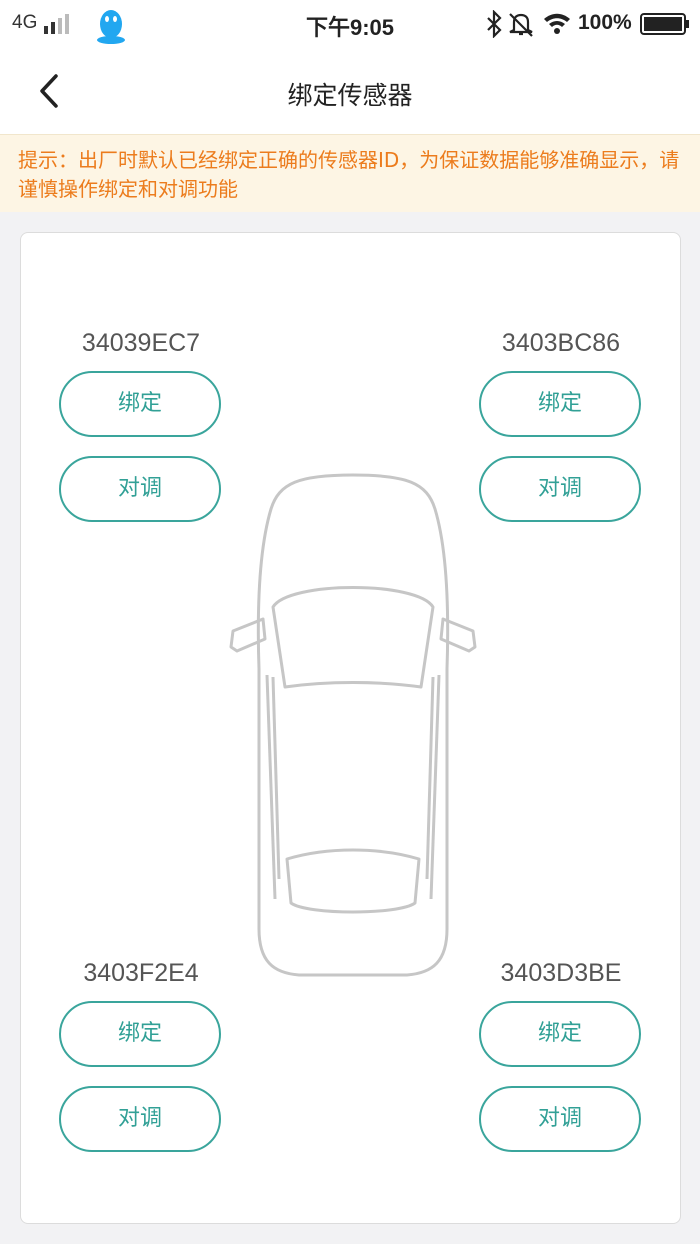 Image resolution: width=700 pixels, height=1244 pixels. I want to click on battery-icon, so click(664, 24).